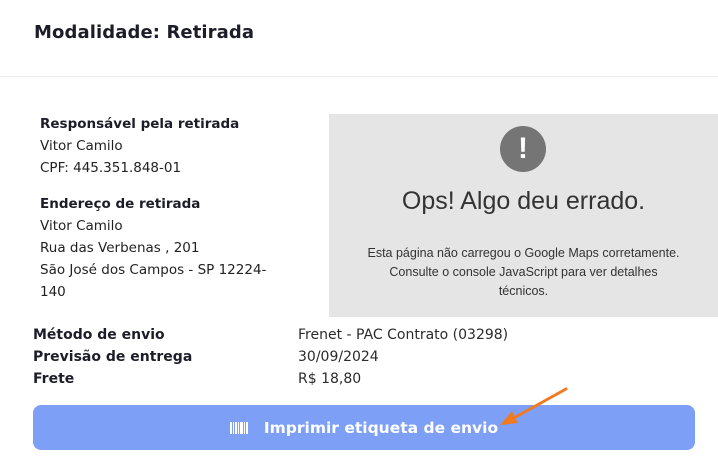 This screenshot has width=718, height=473. Describe the element at coordinates (238, 427) in the screenshot. I see `barcode-icon` at that location.